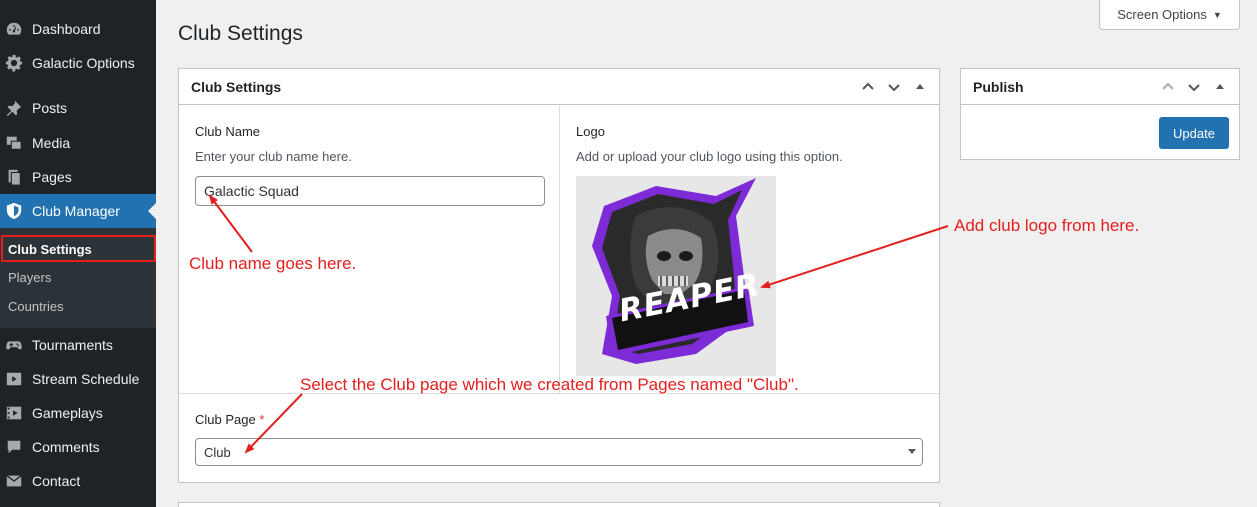 The width and height of the screenshot is (1257, 507). I want to click on menu-label: Club Manager, so click(76, 211).